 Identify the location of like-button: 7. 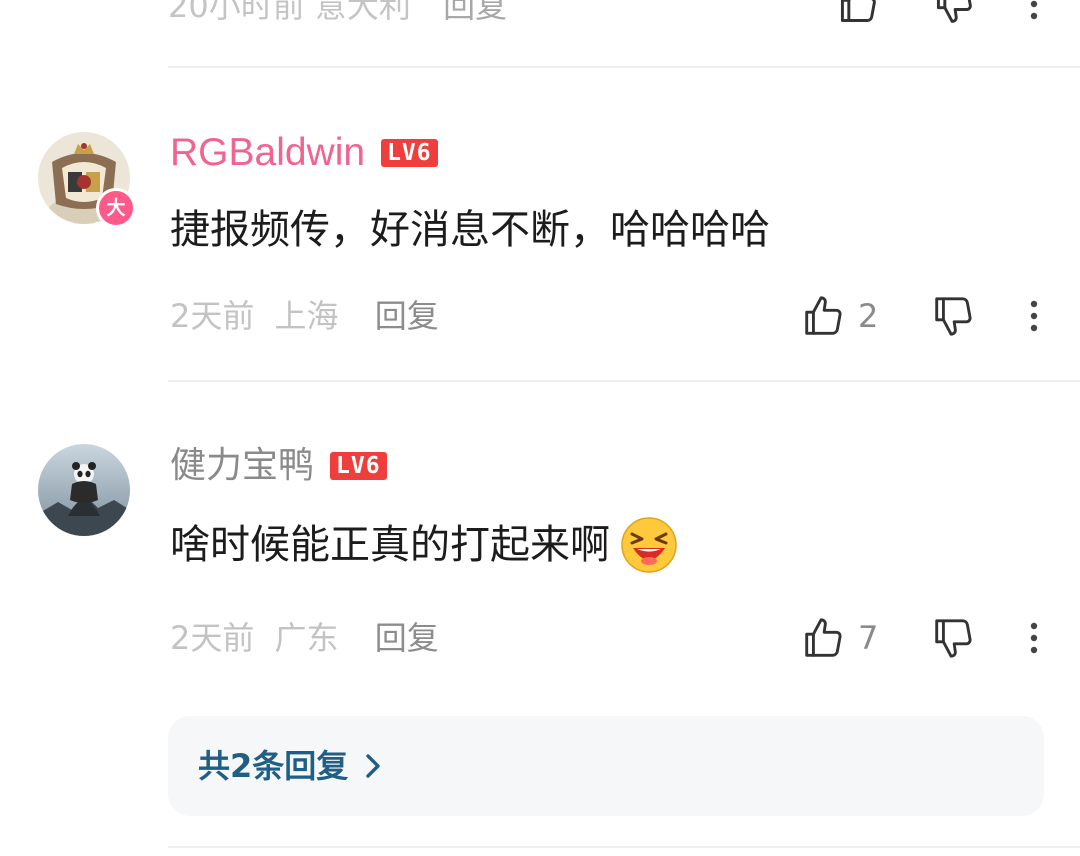
(839, 638).